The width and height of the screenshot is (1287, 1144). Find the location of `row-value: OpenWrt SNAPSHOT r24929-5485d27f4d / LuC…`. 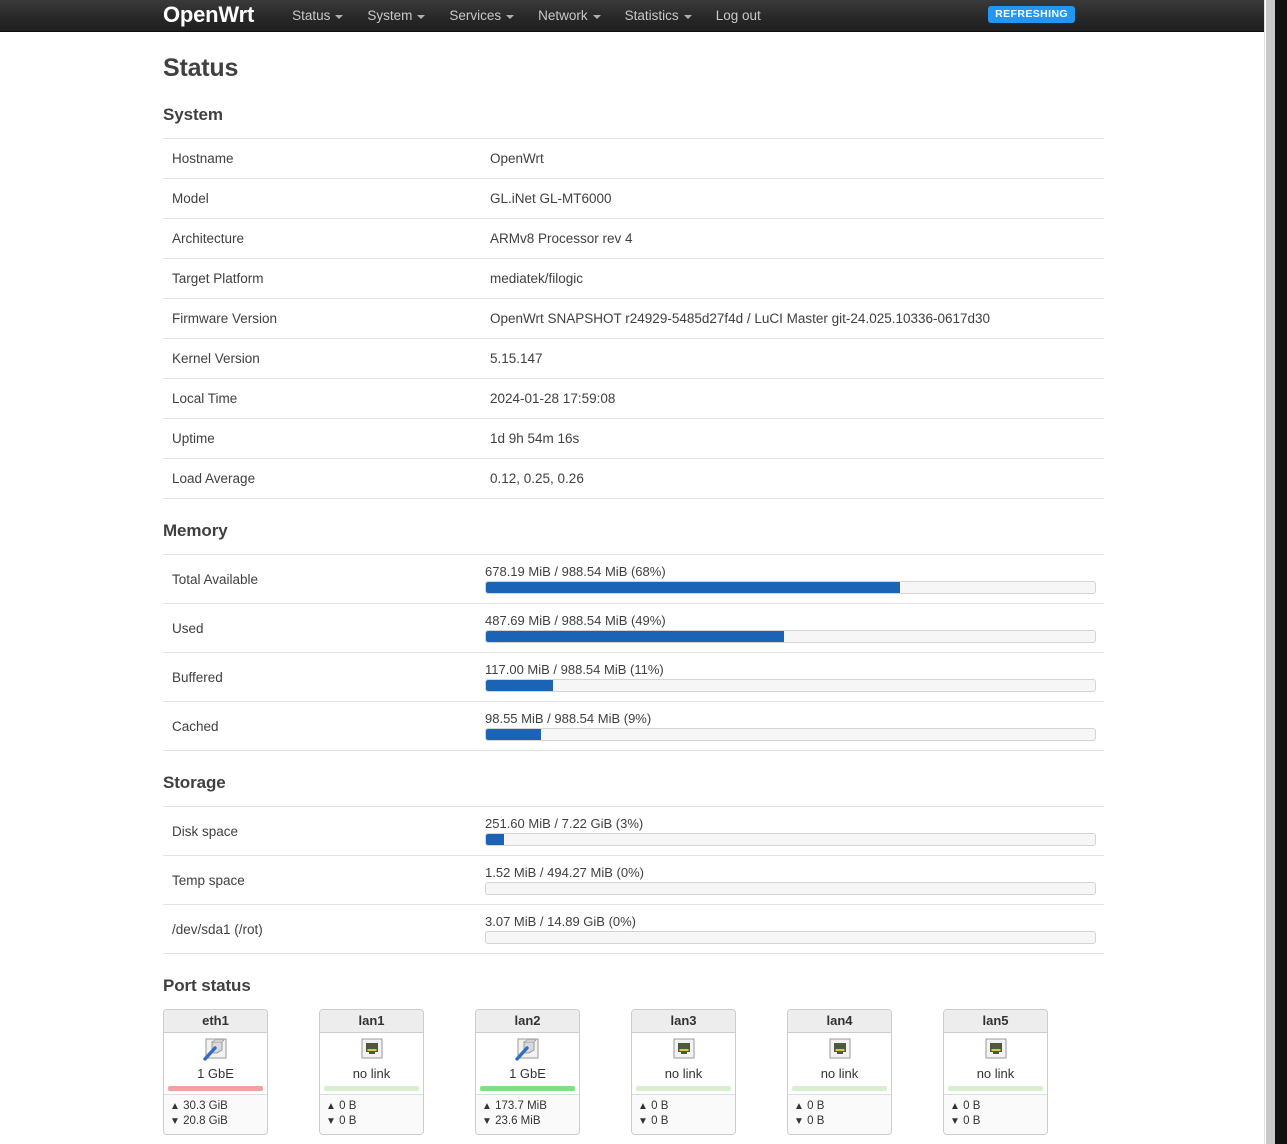

row-value: OpenWrt SNAPSHOT r24929-5485d27f4d / LuC… is located at coordinates (740, 318).